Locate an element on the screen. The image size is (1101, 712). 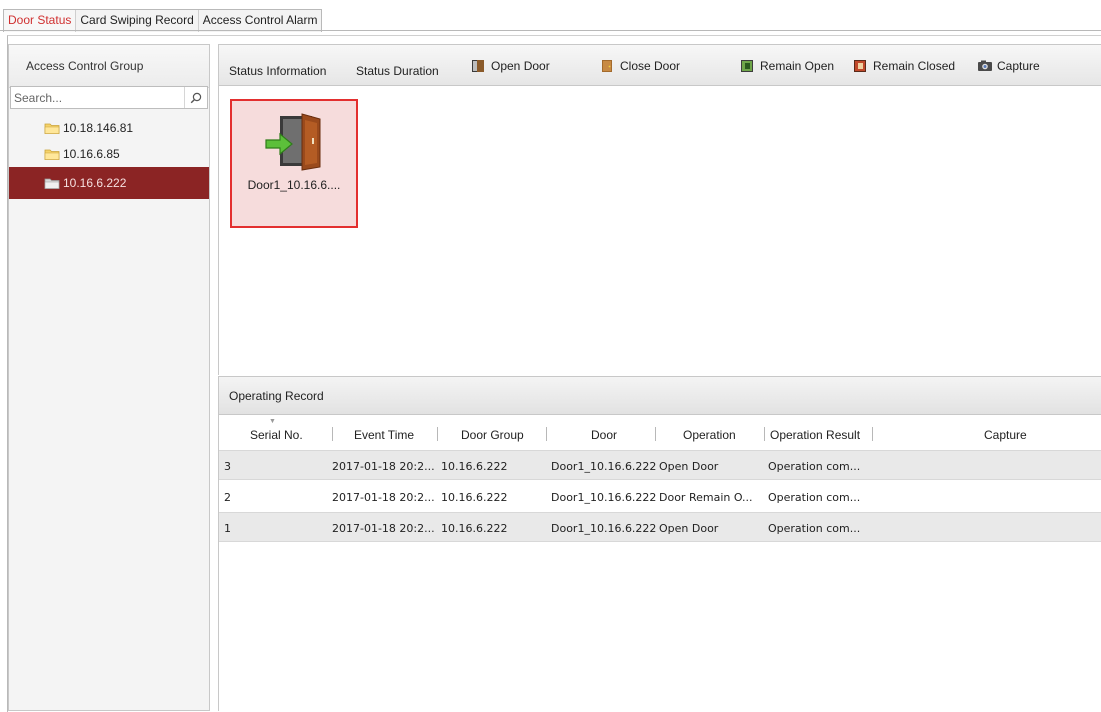
column-header-door-group: Door Group is located at coordinates (492, 435).